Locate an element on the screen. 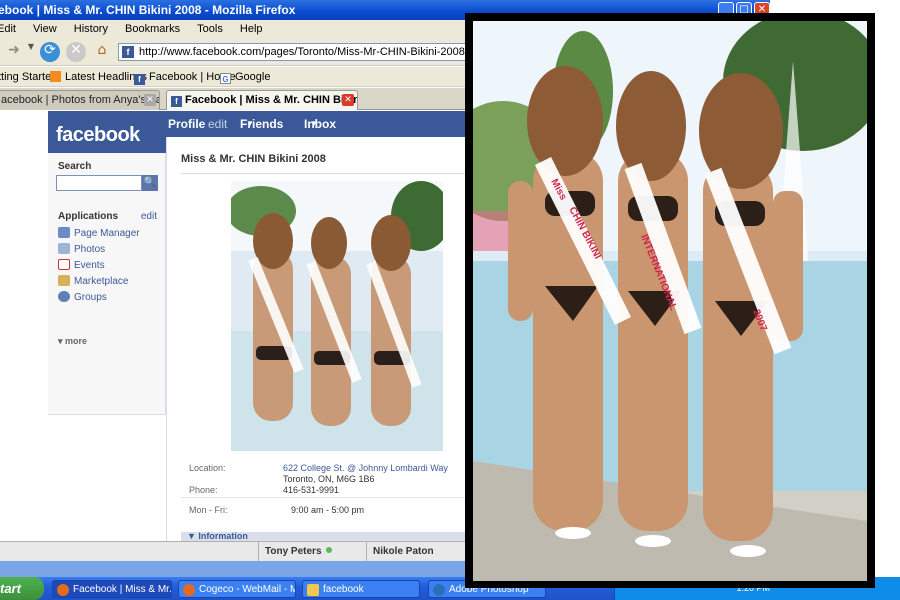  calendar-icon is located at coordinates (64, 264).